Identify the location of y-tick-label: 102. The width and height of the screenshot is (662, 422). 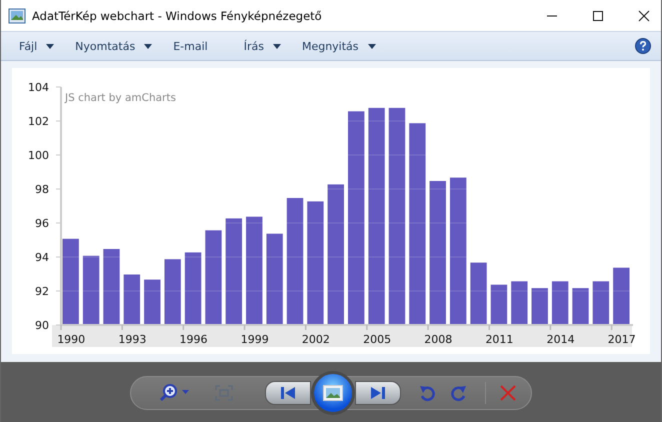
(38, 121).